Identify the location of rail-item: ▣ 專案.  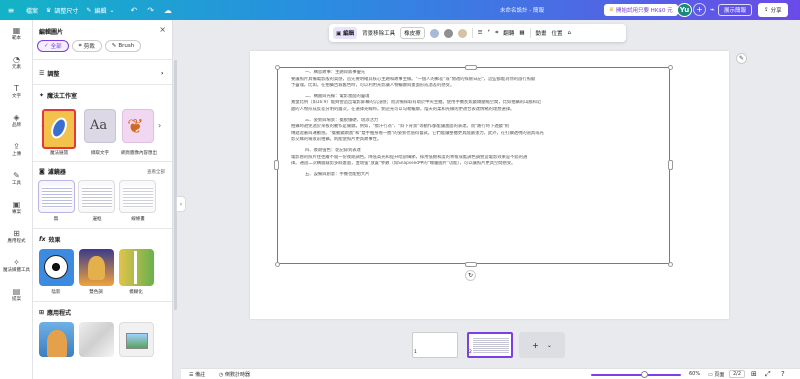
(16, 207).